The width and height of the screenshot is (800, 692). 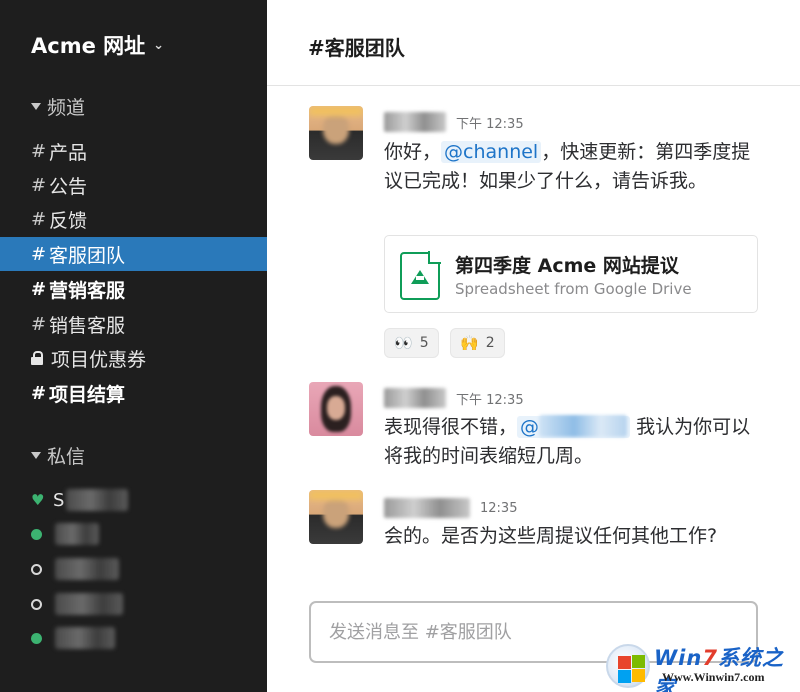 What do you see at coordinates (498, 508) in the screenshot?
I see `message-timestamp: 12:35` at bounding box center [498, 508].